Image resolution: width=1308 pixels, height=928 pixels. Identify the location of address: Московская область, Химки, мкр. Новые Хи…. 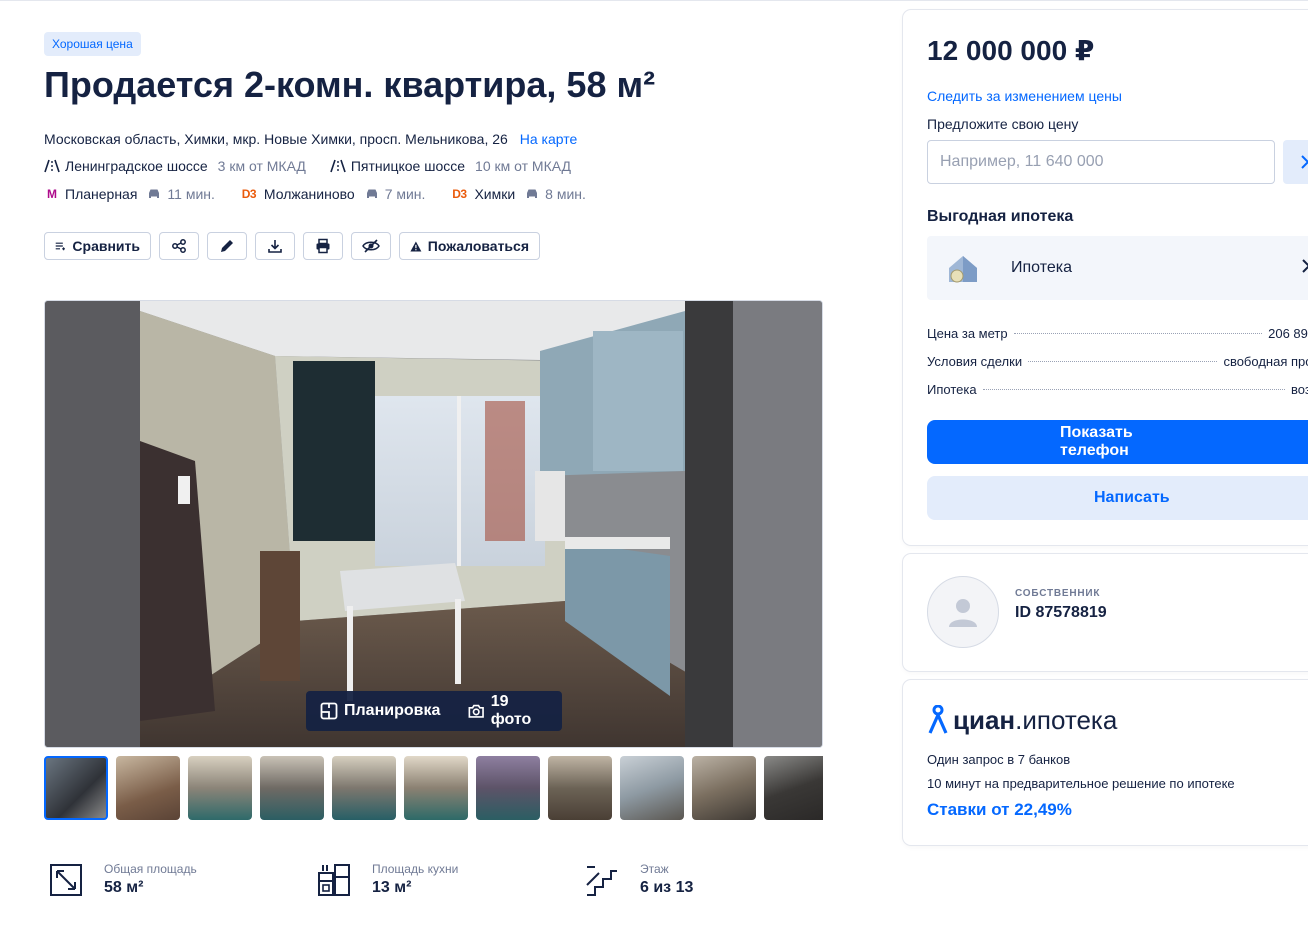
(310, 139).